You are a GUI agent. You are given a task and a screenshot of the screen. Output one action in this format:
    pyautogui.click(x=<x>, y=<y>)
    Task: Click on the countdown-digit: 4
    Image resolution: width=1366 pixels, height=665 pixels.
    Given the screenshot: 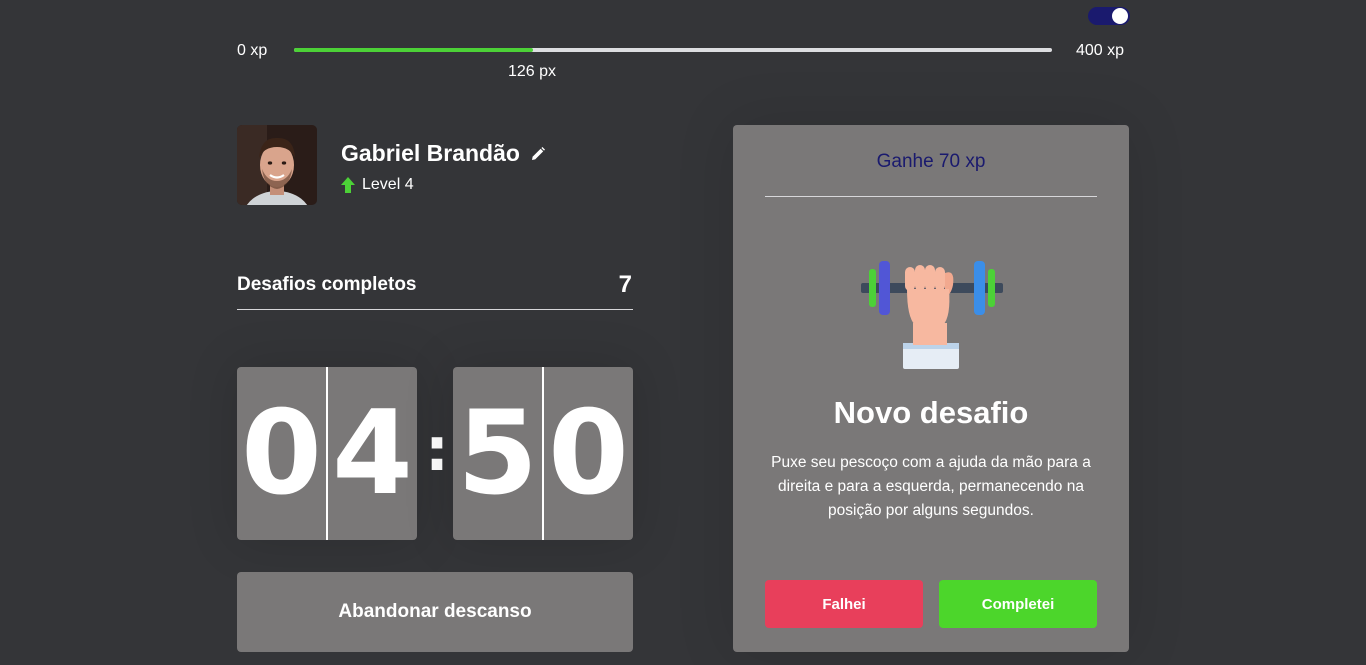 What is the action you would take?
    pyautogui.click(x=372, y=453)
    